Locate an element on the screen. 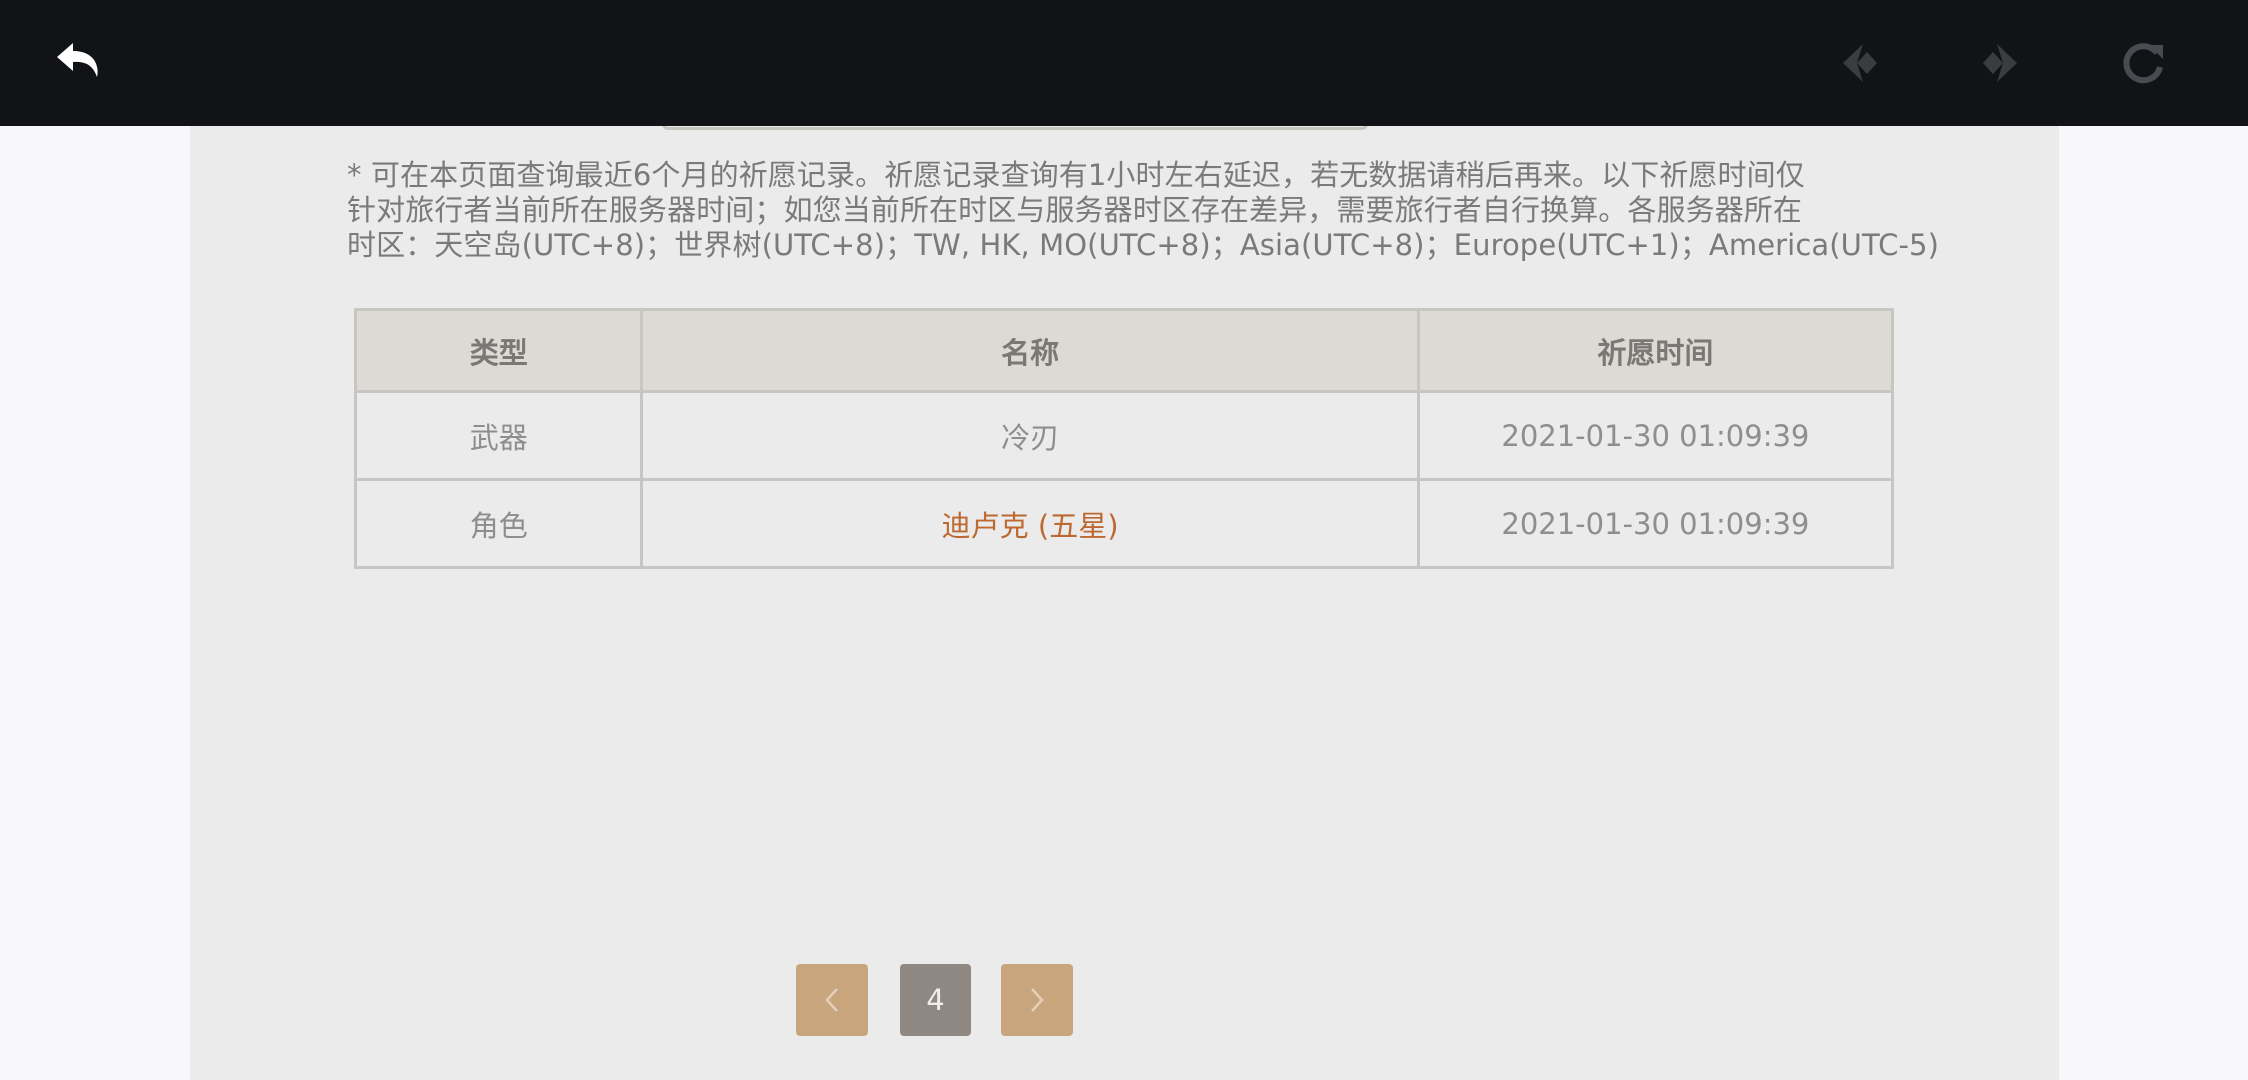  nav-next-button is located at coordinates (2000, 63).